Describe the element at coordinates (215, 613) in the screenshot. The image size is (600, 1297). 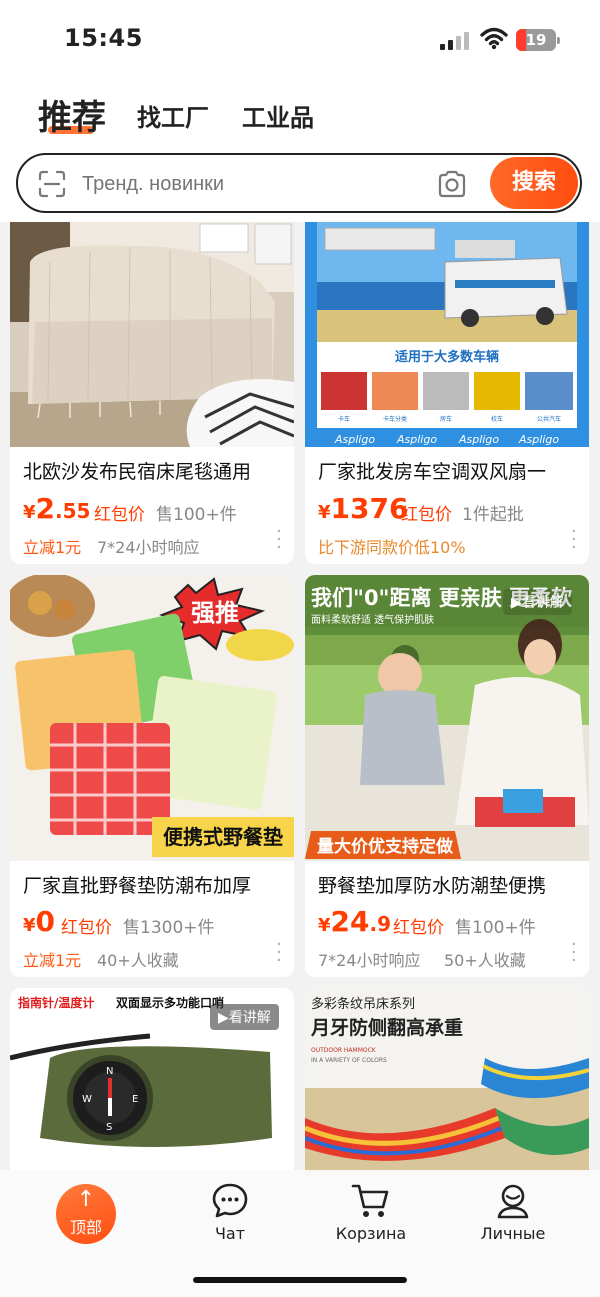
I see `image-badge: 强推` at that location.